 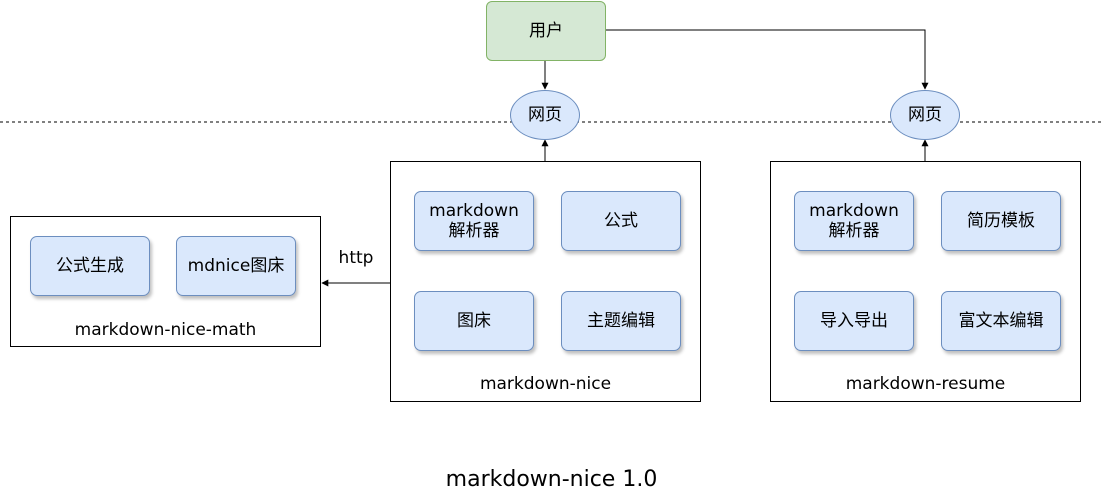 What do you see at coordinates (474, 221) in the screenshot?
I see `module-nice-markdown-parser: markdown 解析器` at bounding box center [474, 221].